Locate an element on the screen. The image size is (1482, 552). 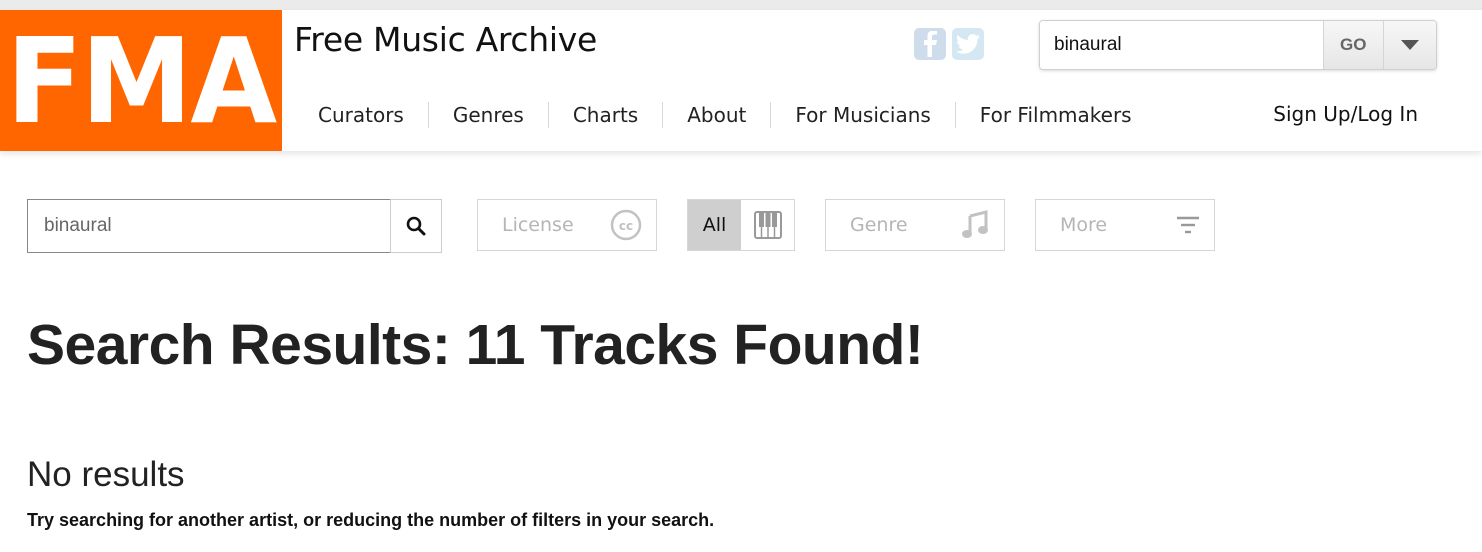
genre-label: Genre is located at coordinates (879, 225).